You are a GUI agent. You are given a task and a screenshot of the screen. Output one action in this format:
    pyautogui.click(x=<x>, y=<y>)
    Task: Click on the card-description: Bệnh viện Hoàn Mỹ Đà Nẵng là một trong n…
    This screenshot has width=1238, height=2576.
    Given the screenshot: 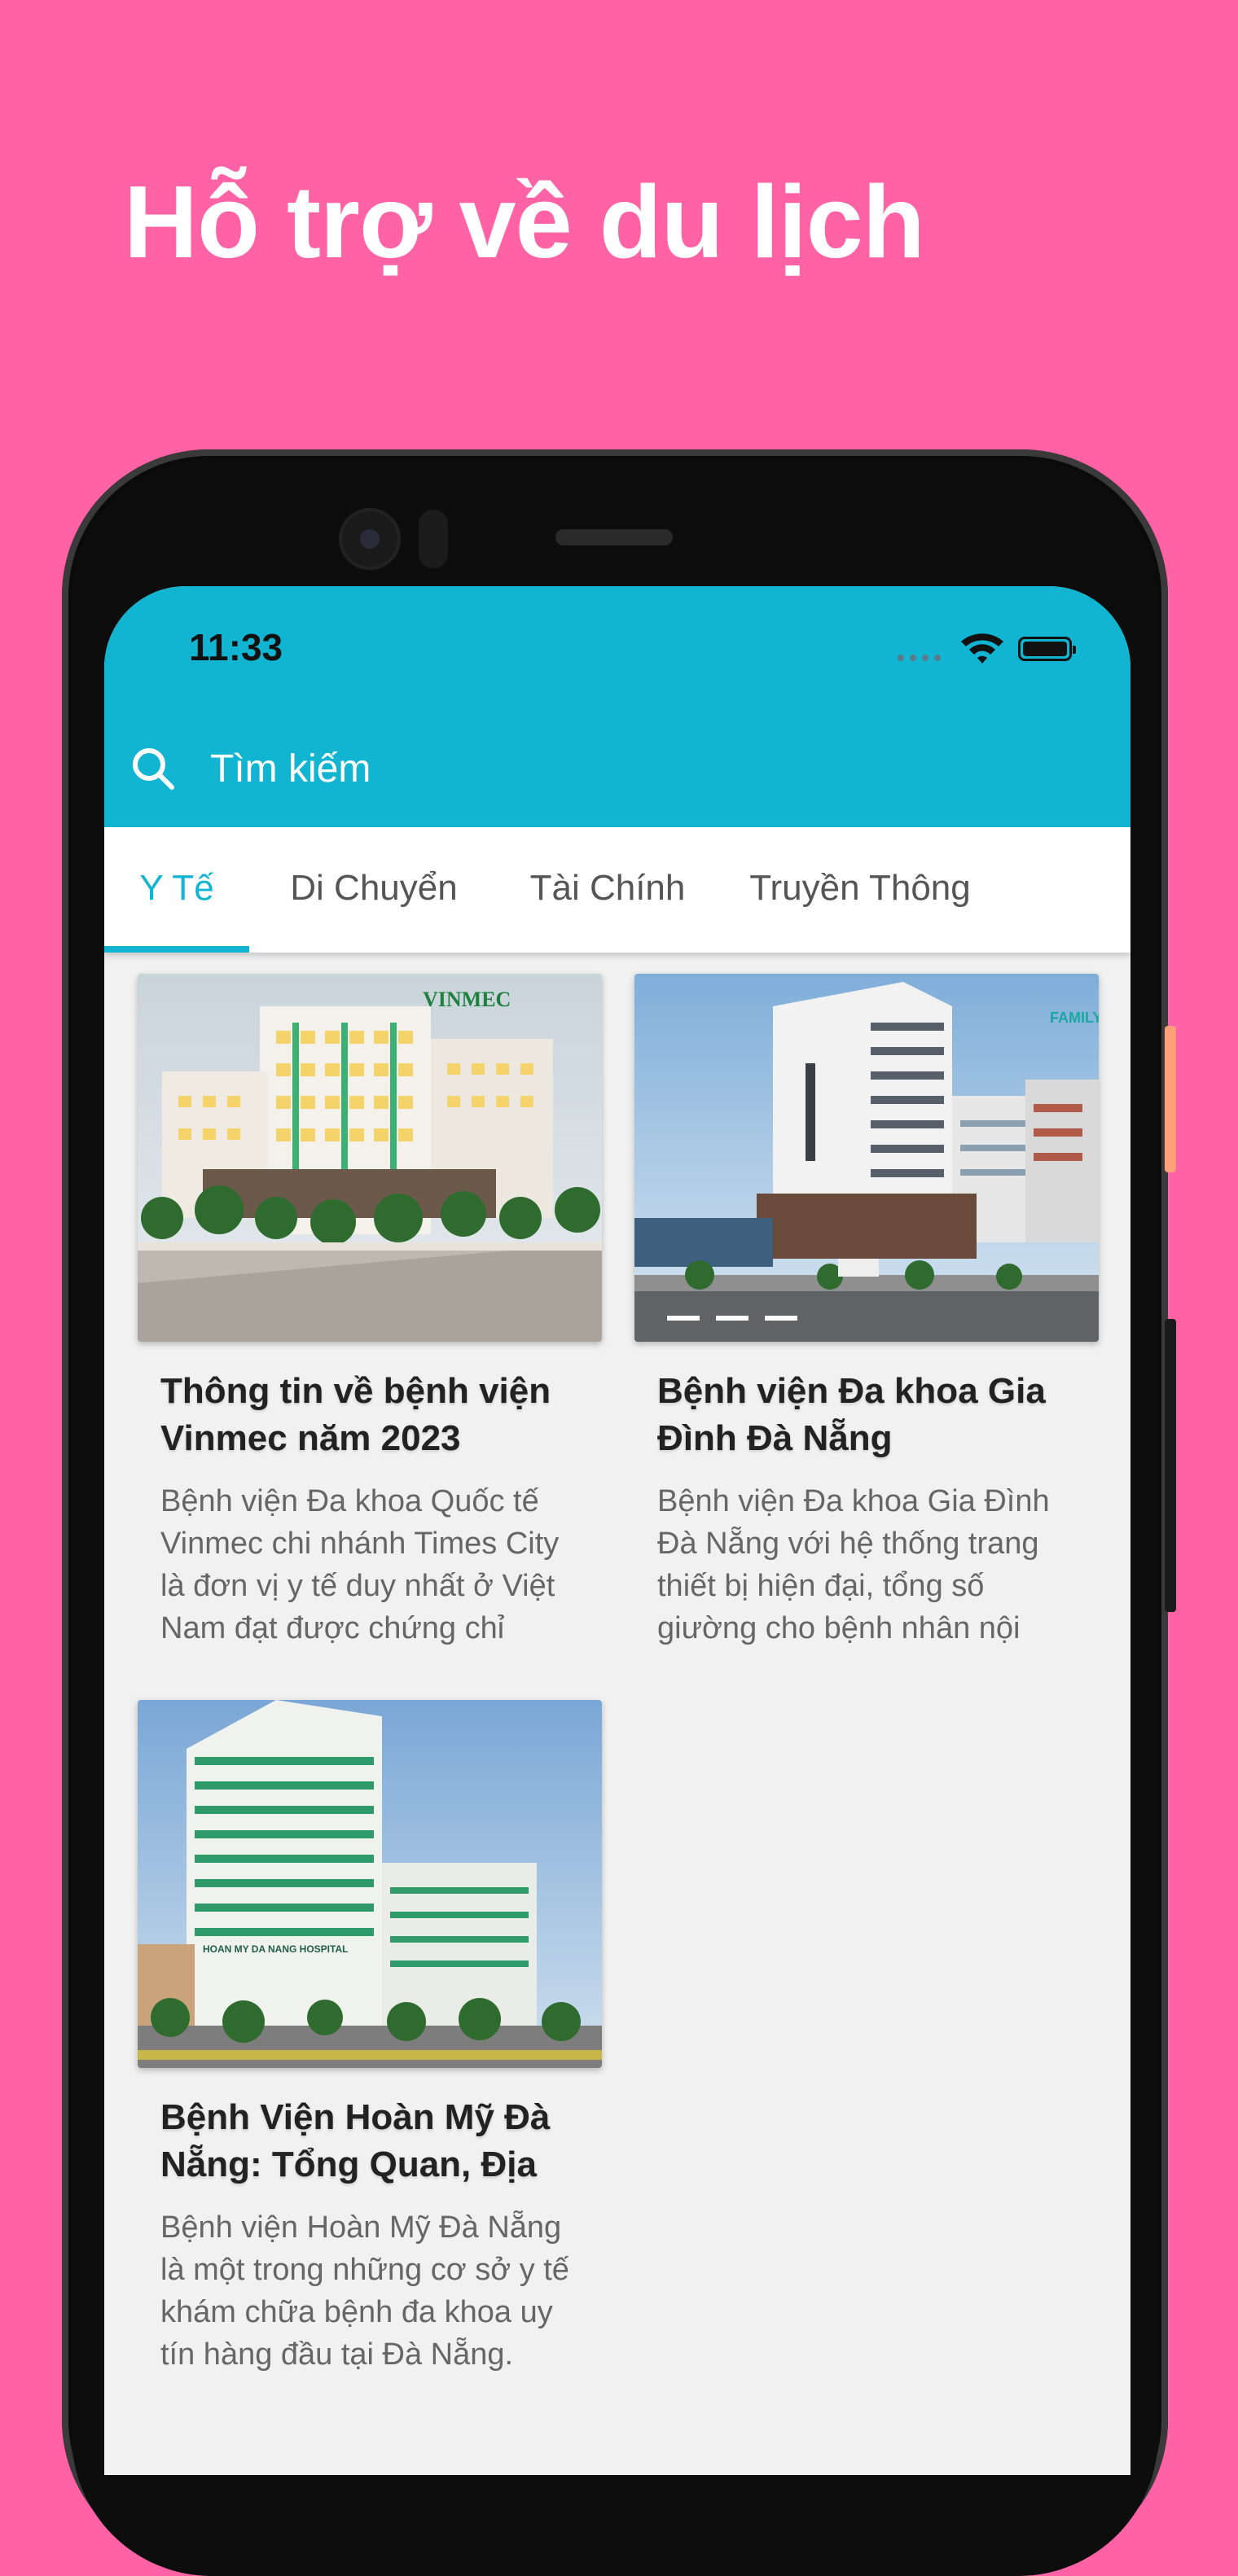 What is the action you would take?
    pyautogui.click(x=364, y=2291)
    